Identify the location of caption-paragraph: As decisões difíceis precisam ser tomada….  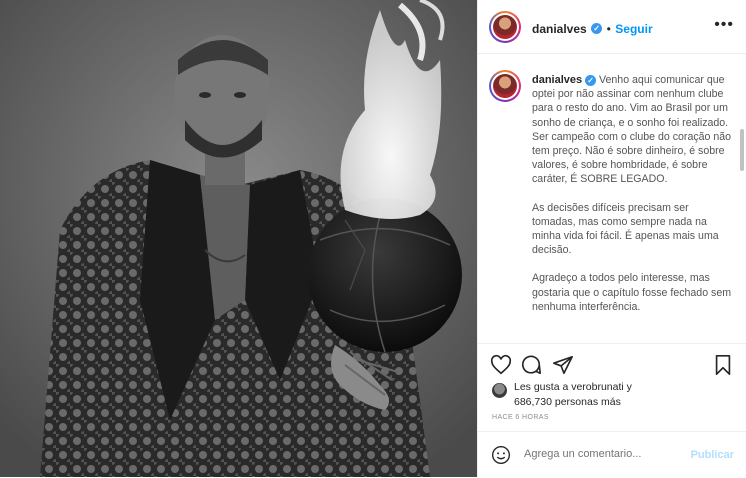
(625, 229).